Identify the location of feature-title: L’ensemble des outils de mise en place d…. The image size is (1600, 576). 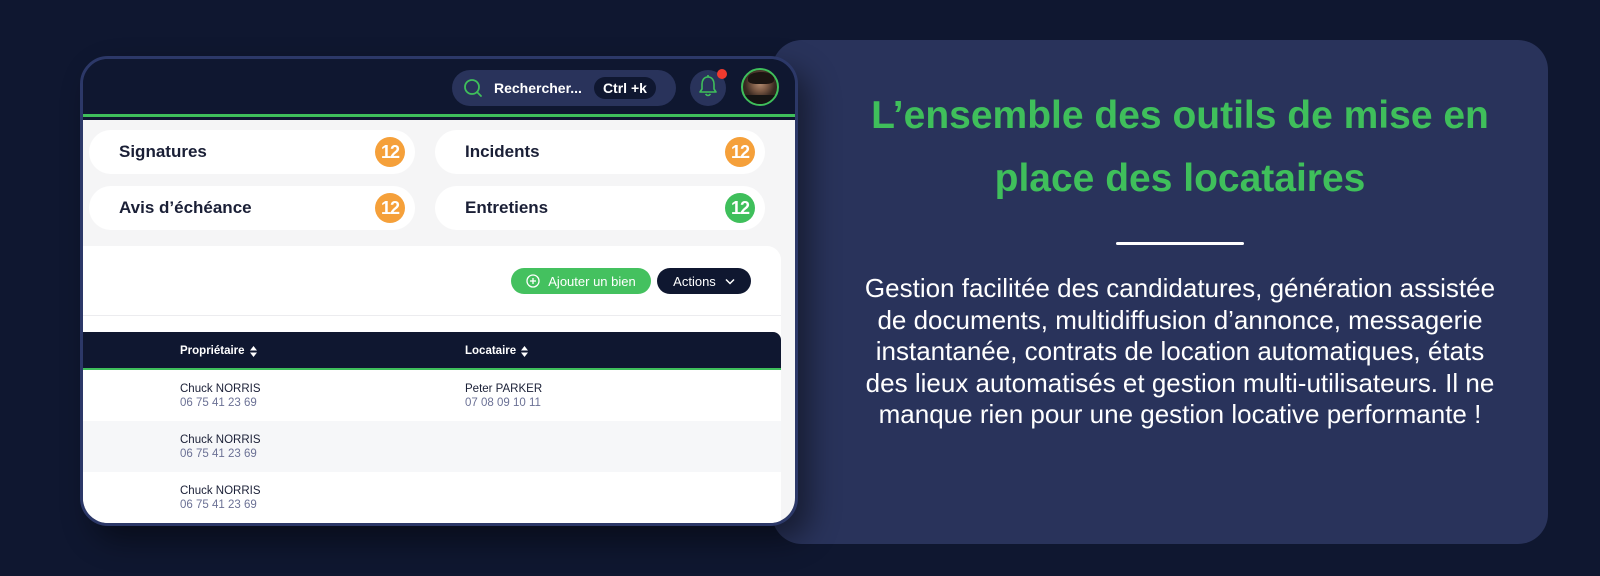
(1180, 147).